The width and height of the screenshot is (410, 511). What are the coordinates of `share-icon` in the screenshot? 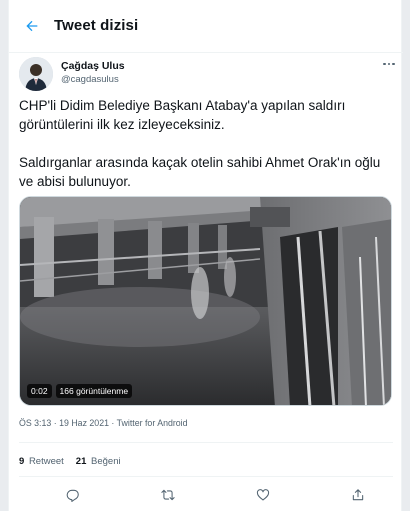 It's located at (358, 495).